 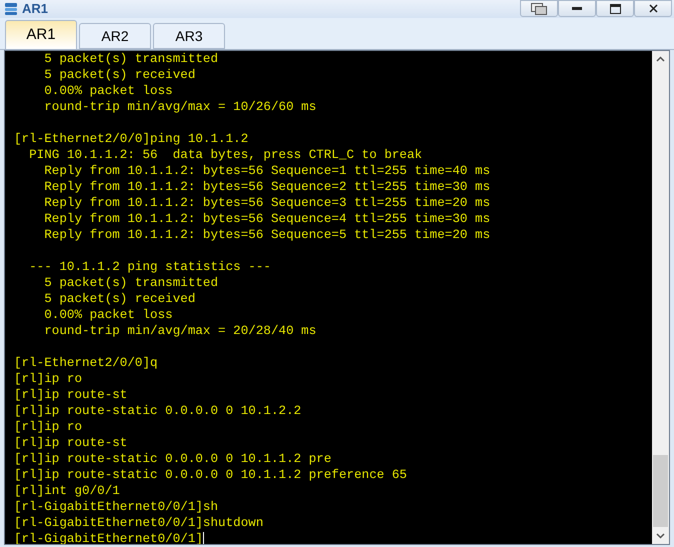 I want to click on tab: AR3, so click(x=189, y=36).